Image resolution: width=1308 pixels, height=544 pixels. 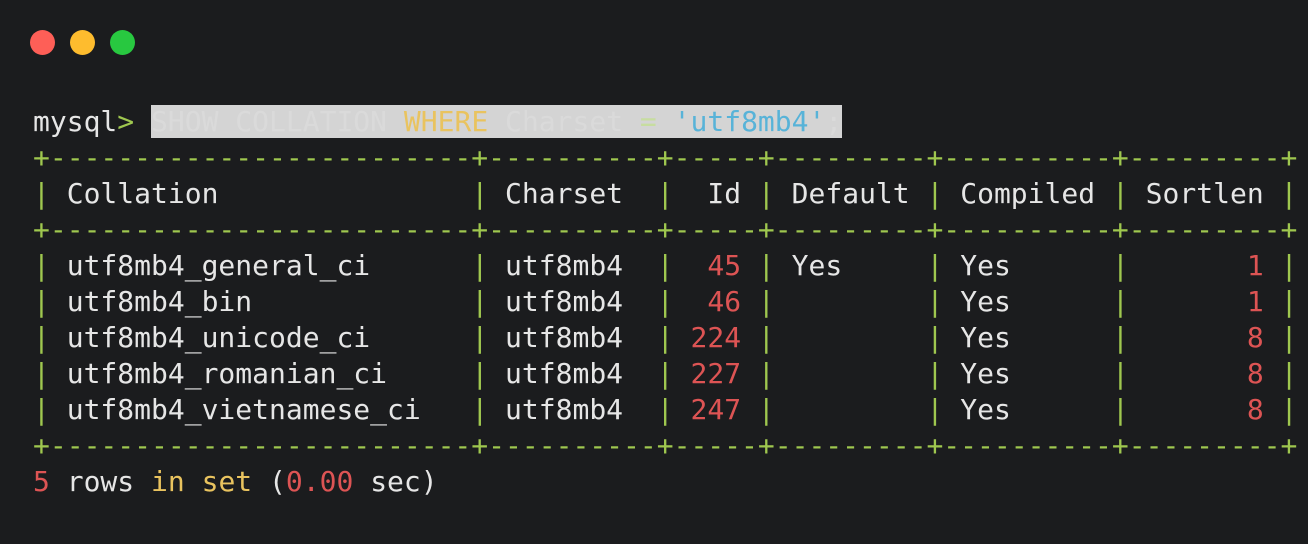 What do you see at coordinates (716, 409) in the screenshot?
I see `cell-id: 247` at bounding box center [716, 409].